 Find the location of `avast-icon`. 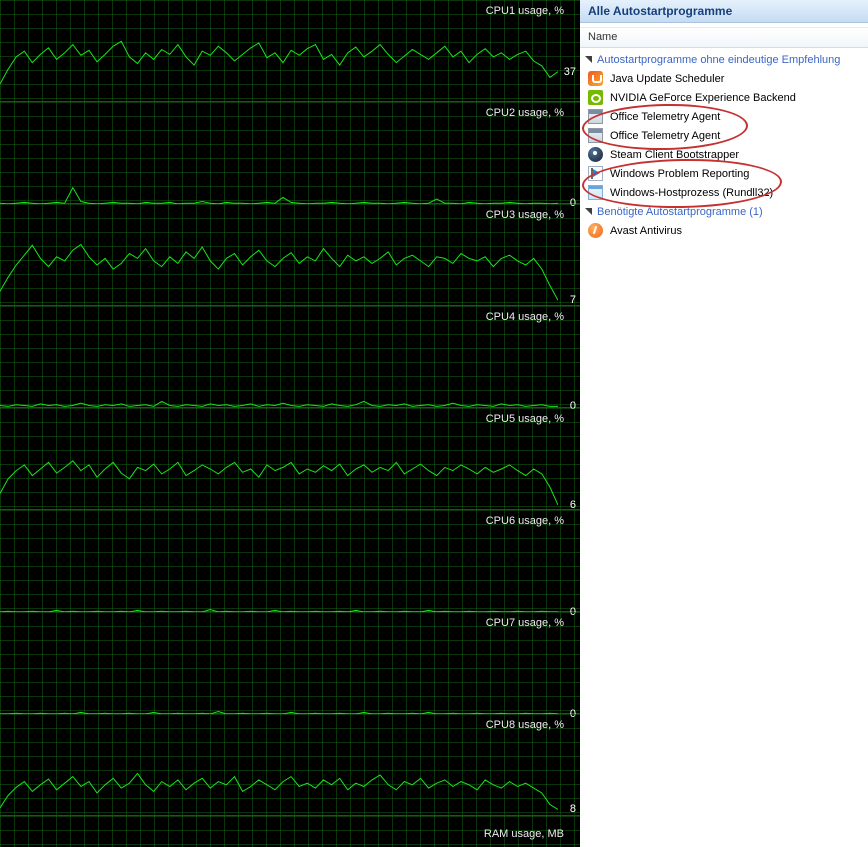

avast-icon is located at coordinates (595, 230).